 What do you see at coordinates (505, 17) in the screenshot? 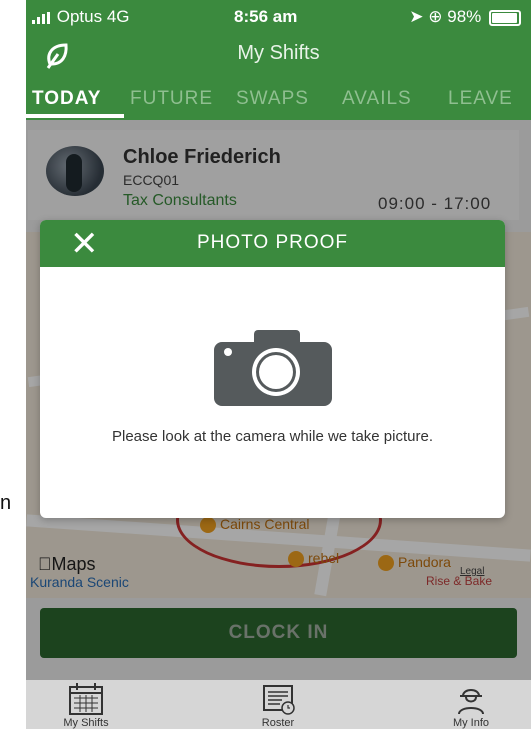
I see `battery-icon` at bounding box center [505, 17].